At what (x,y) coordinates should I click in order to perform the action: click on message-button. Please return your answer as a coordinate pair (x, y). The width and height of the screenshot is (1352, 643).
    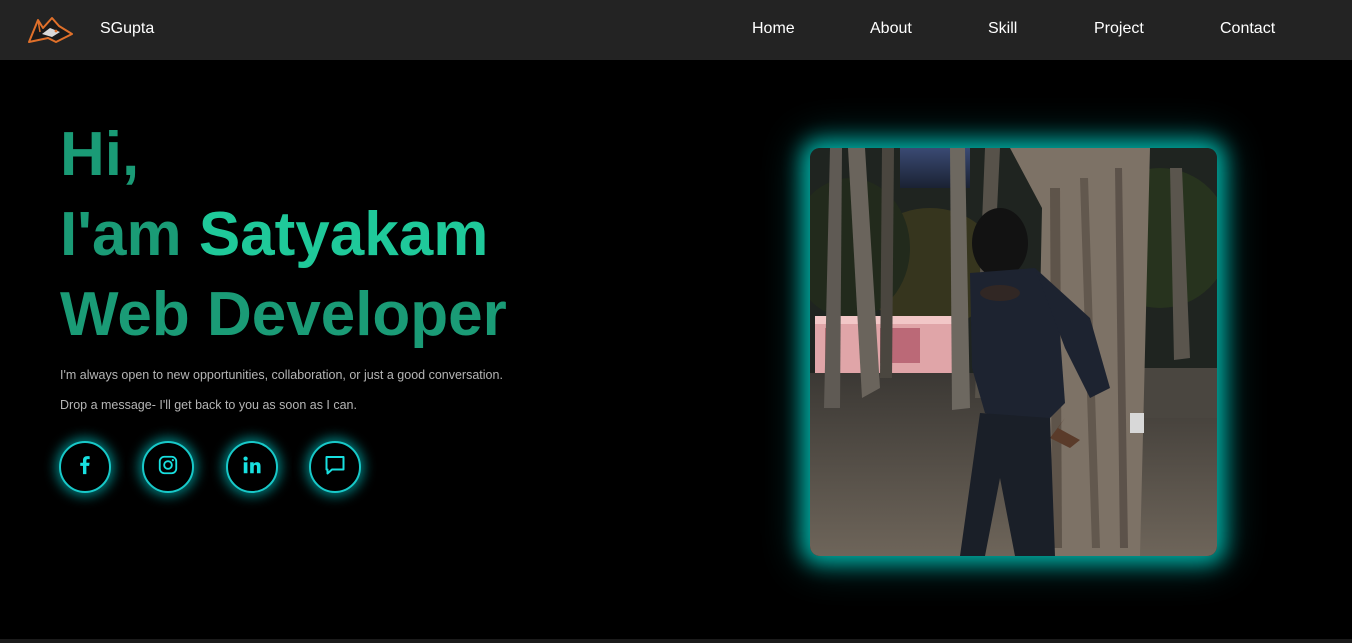
    Looking at the image, I should click on (335, 467).